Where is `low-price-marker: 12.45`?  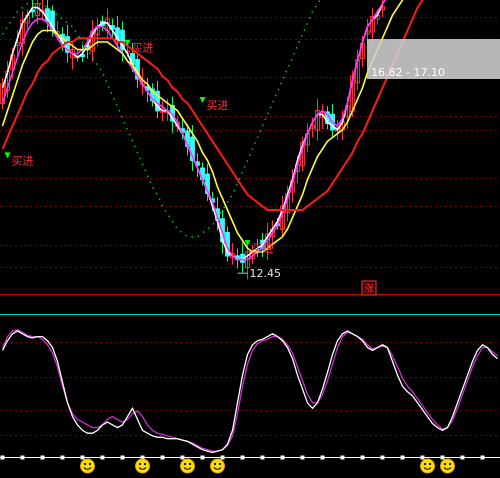
low-price-marker: 12.45 is located at coordinates (259, 273).